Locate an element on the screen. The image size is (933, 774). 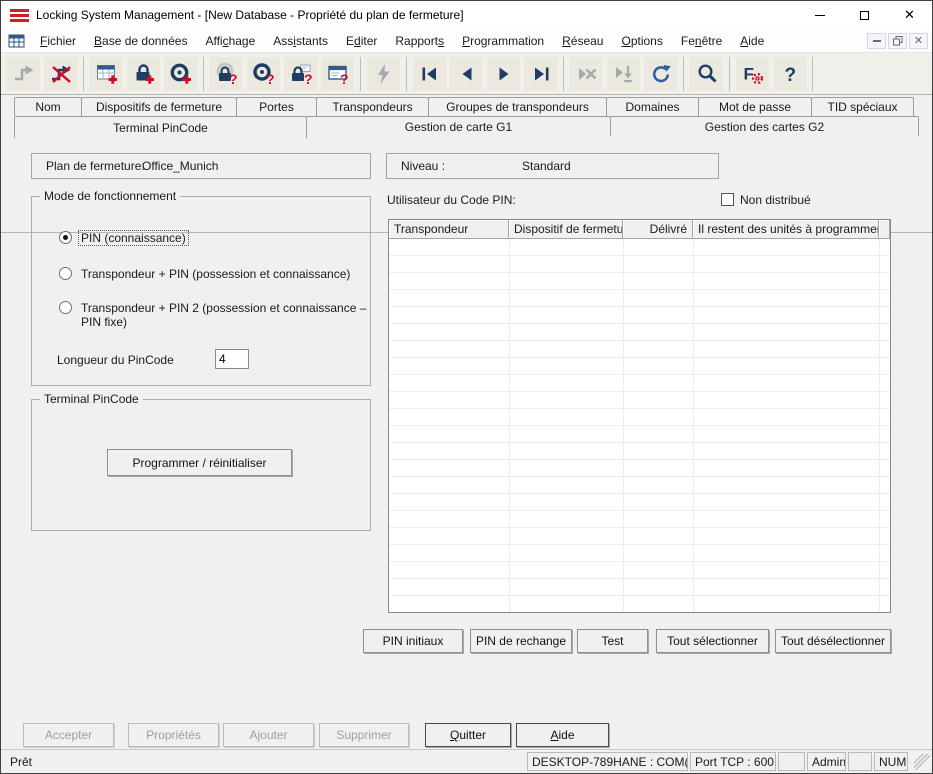
column-header-1: Dispositif de fermeture is located at coordinates (566, 229).